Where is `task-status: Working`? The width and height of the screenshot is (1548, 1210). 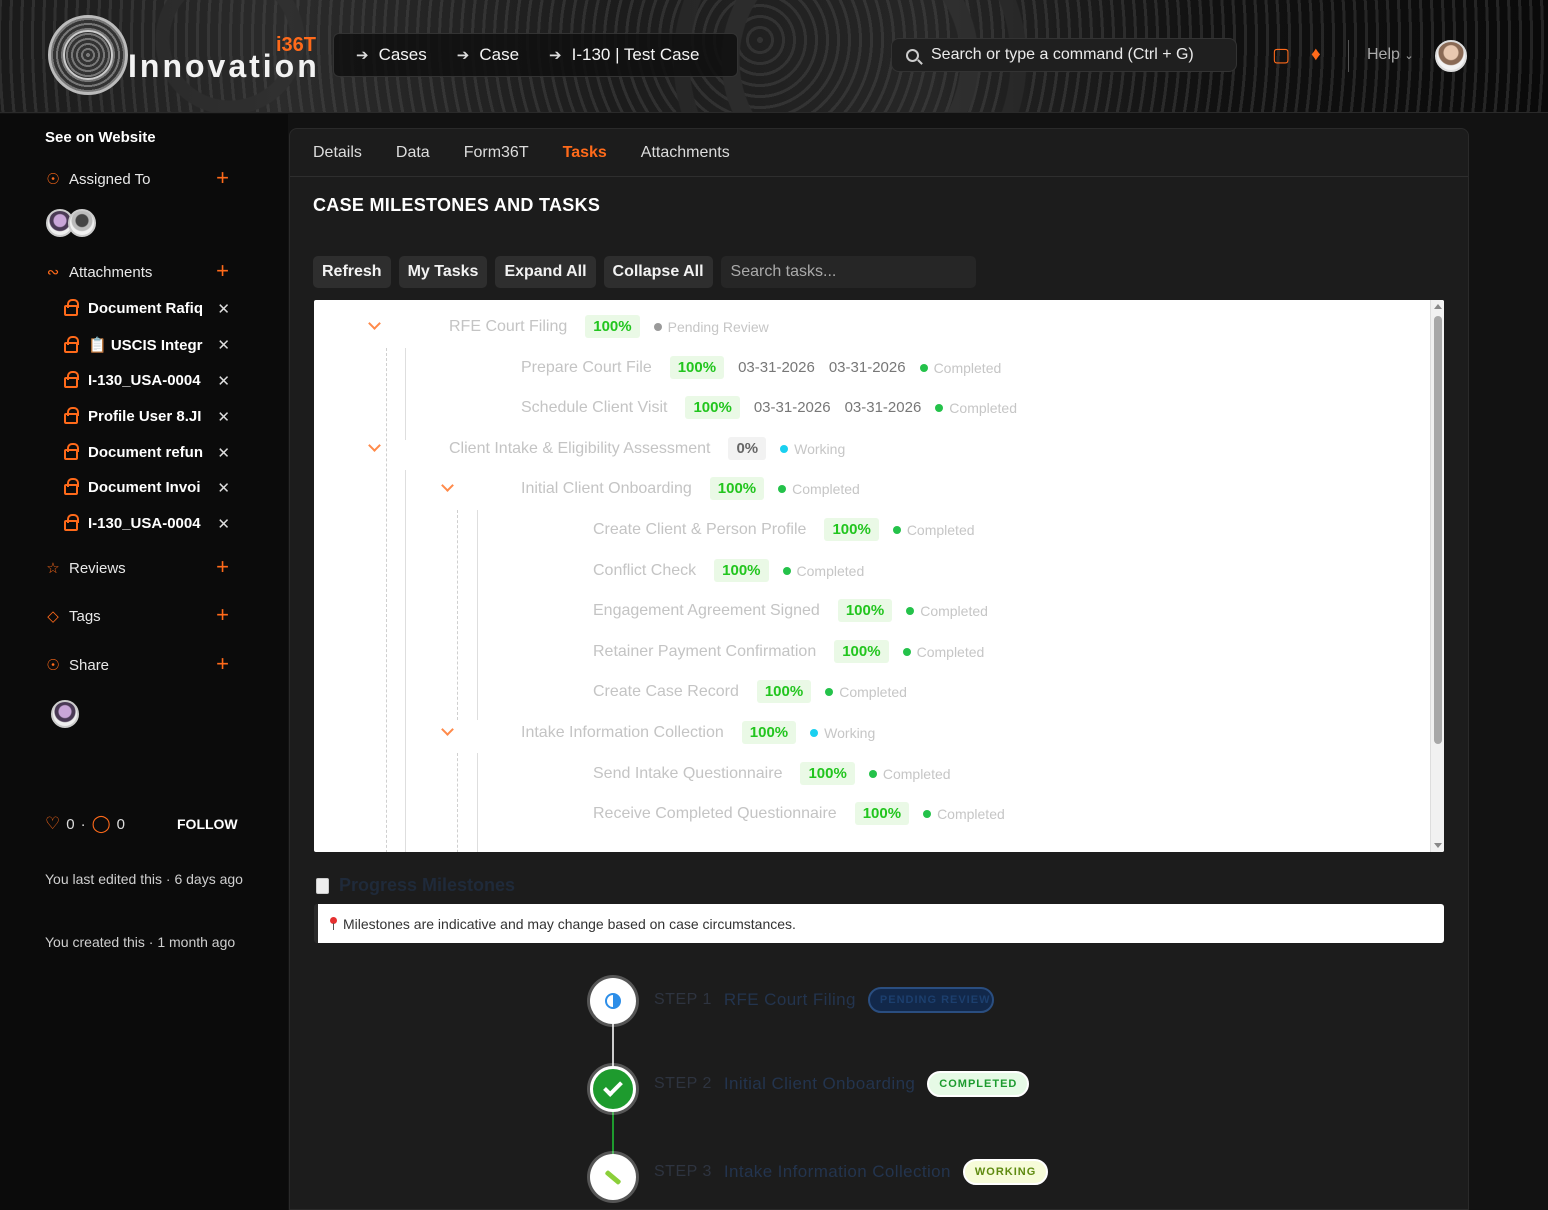 task-status: Working is located at coordinates (812, 449).